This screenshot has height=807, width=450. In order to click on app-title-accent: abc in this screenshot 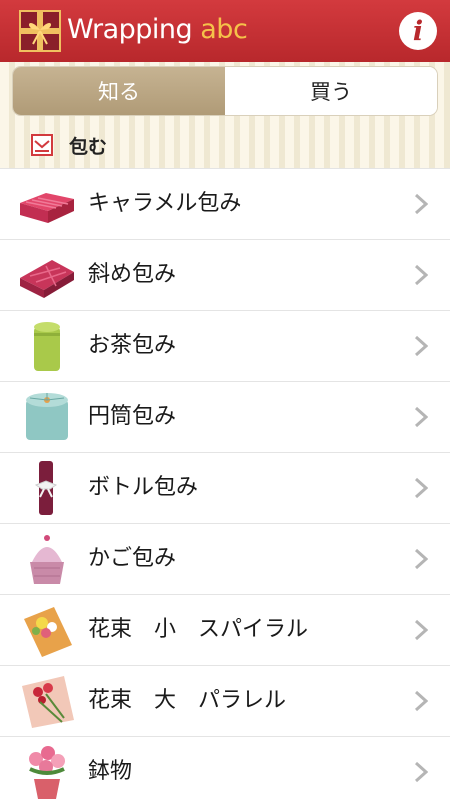, I will do `click(224, 29)`.